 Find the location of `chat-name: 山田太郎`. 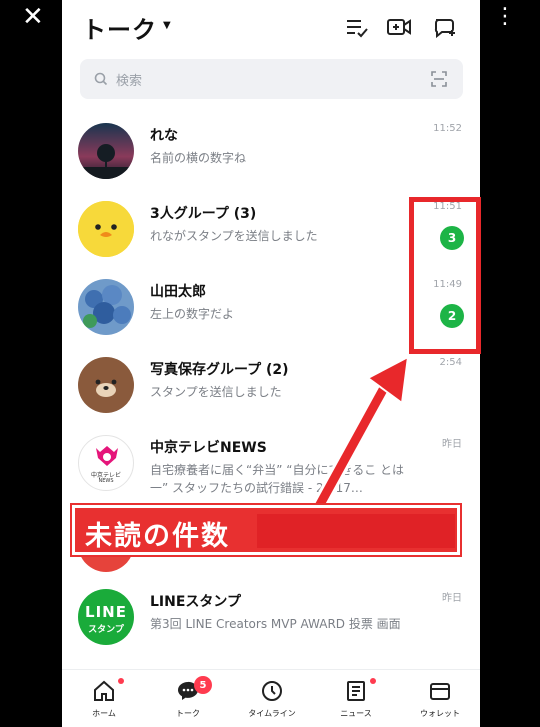

chat-name: 山田太郎 is located at coordinates (178, 292).